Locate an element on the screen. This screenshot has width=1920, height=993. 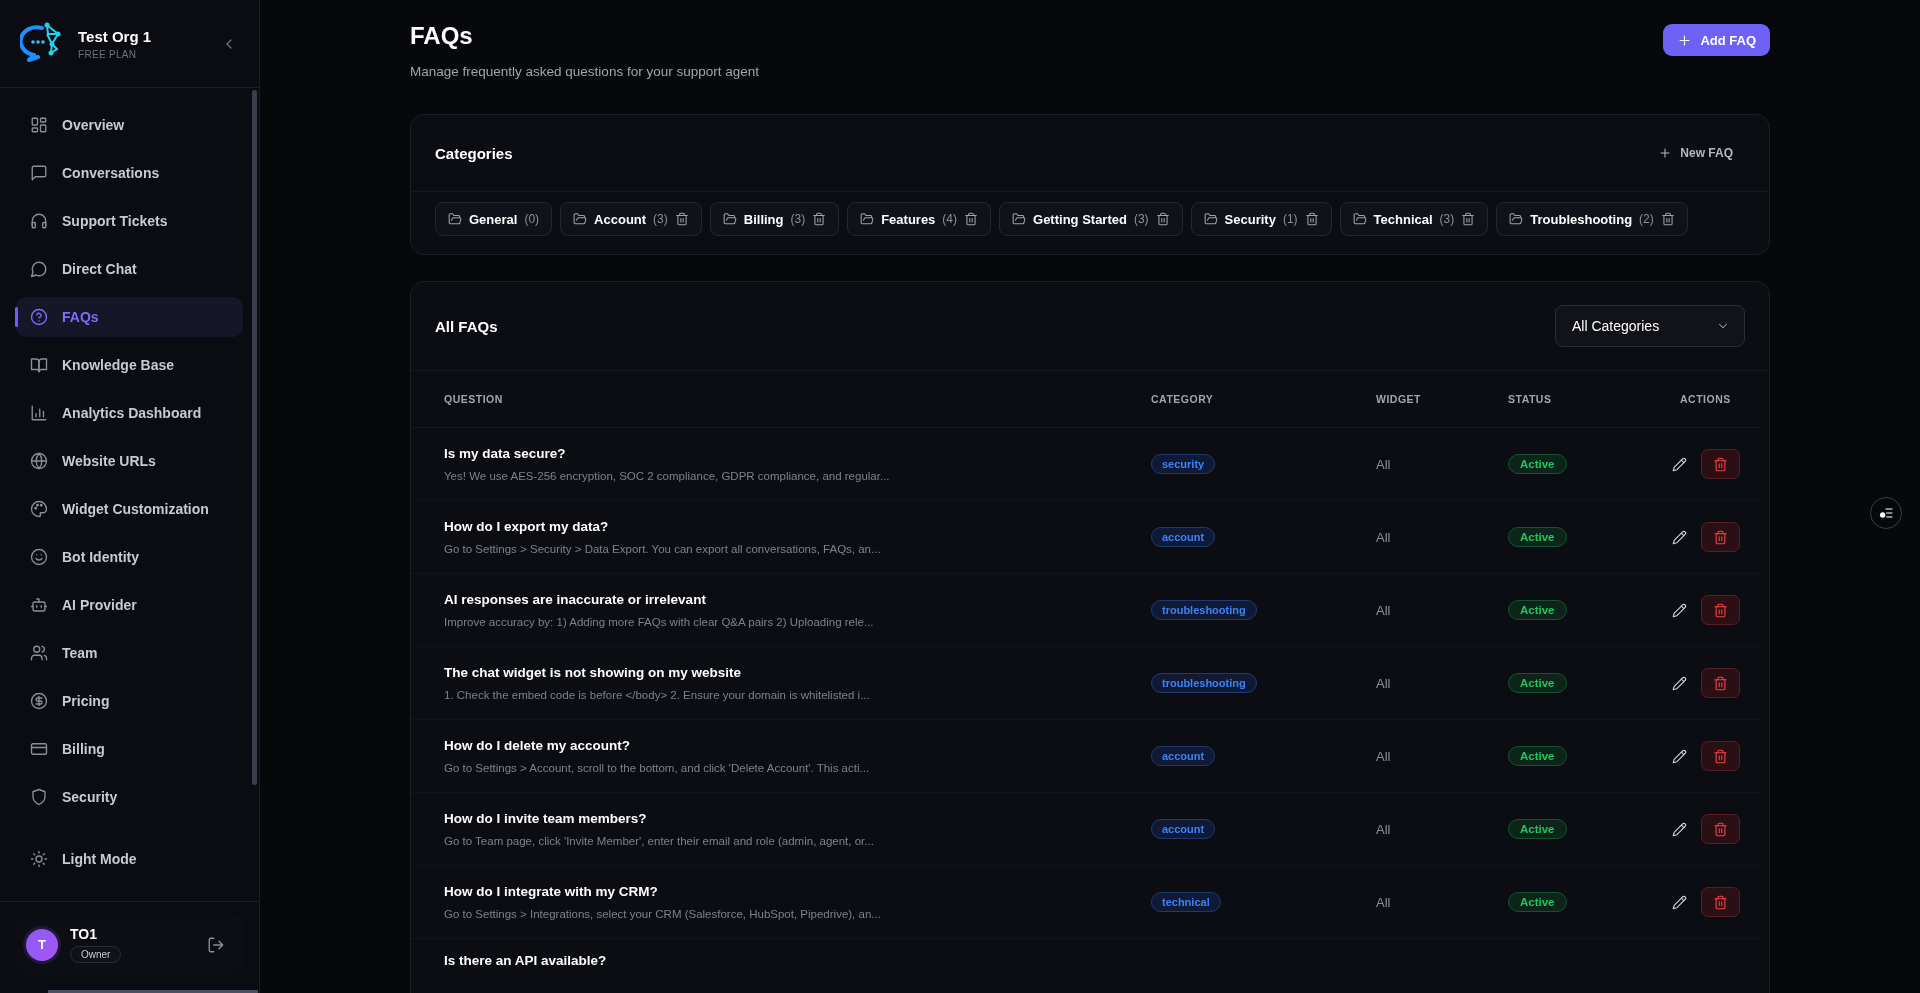
theme-toggle: Light Mode is located at coordinates (129, 859).